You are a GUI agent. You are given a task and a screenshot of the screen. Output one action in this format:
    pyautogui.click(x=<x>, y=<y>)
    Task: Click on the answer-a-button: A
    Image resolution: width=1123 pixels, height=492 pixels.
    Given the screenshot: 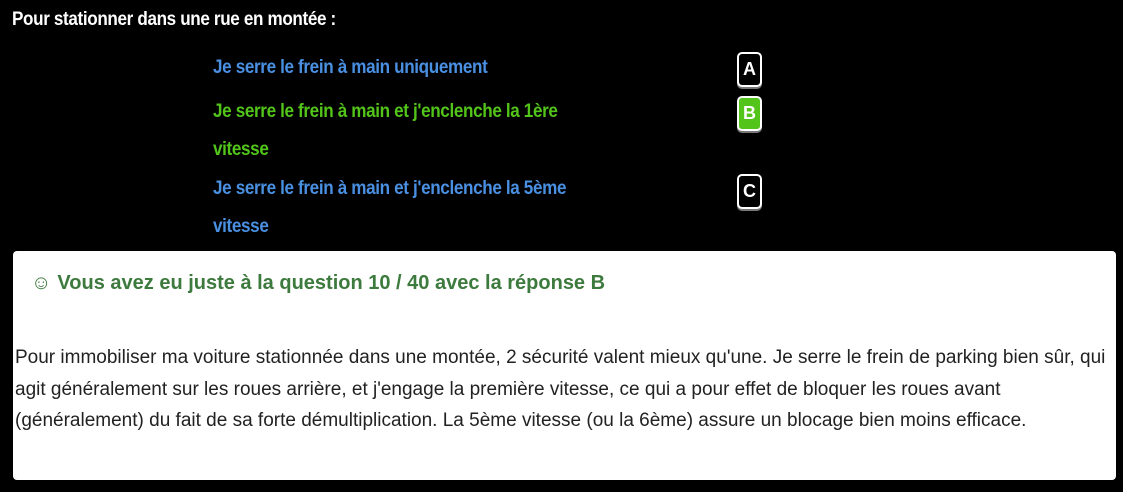 What is the action you would take?
    pyautogui.click(x=749, y=69)
    